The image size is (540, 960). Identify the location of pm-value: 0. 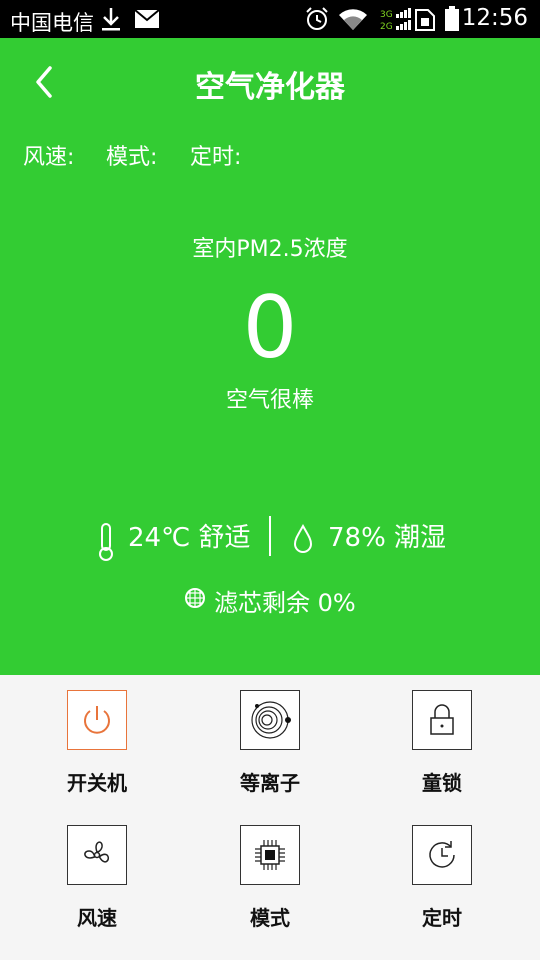
(270, 328).